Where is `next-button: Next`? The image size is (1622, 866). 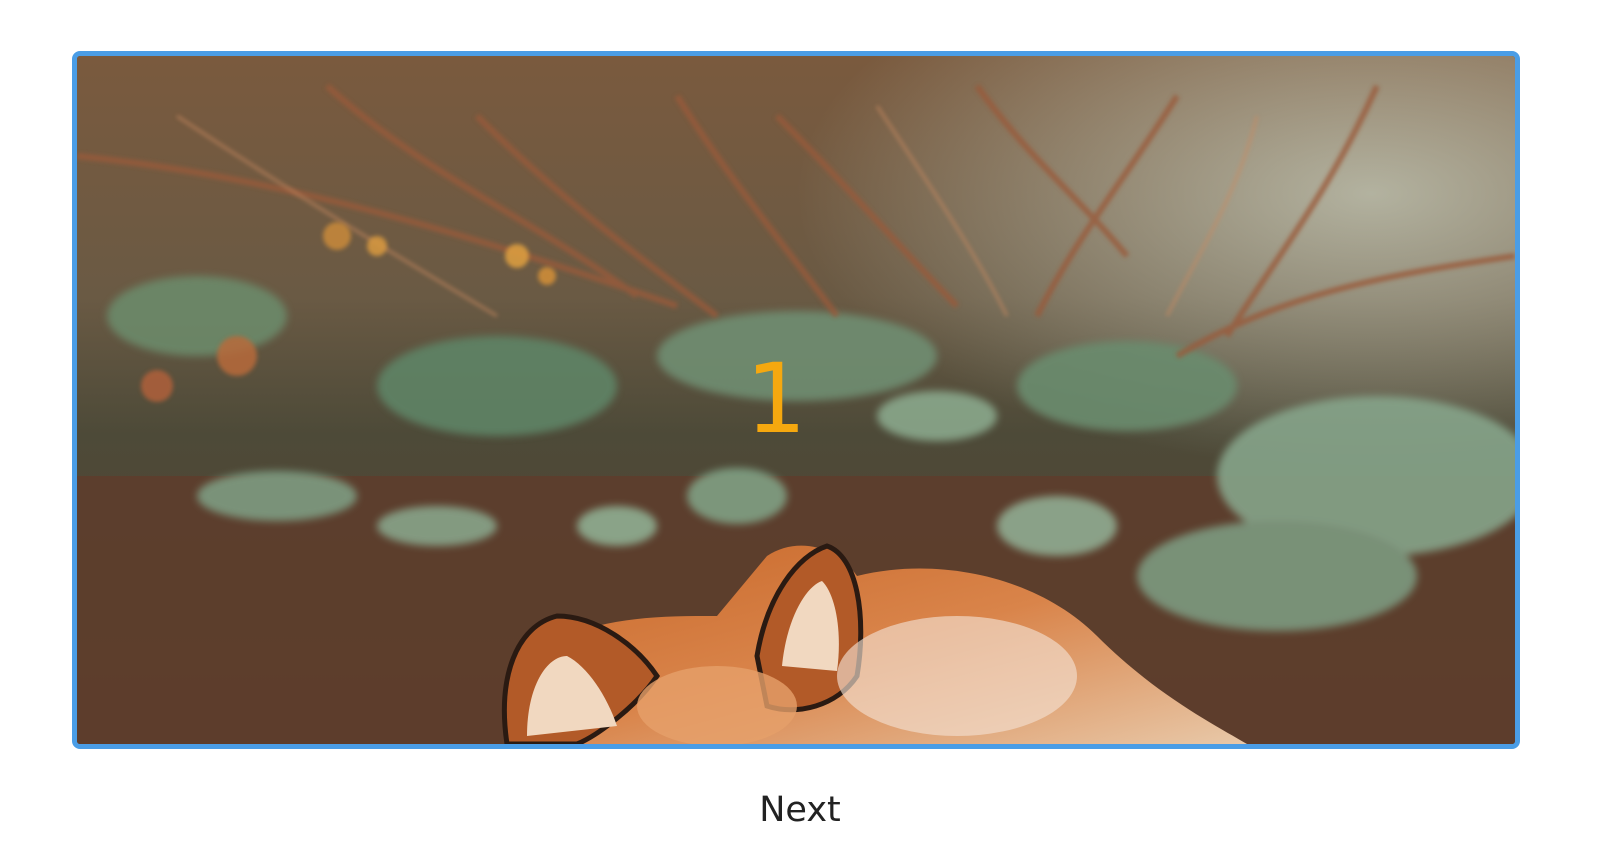
next-button: Next is located at coordinates (800, 810).